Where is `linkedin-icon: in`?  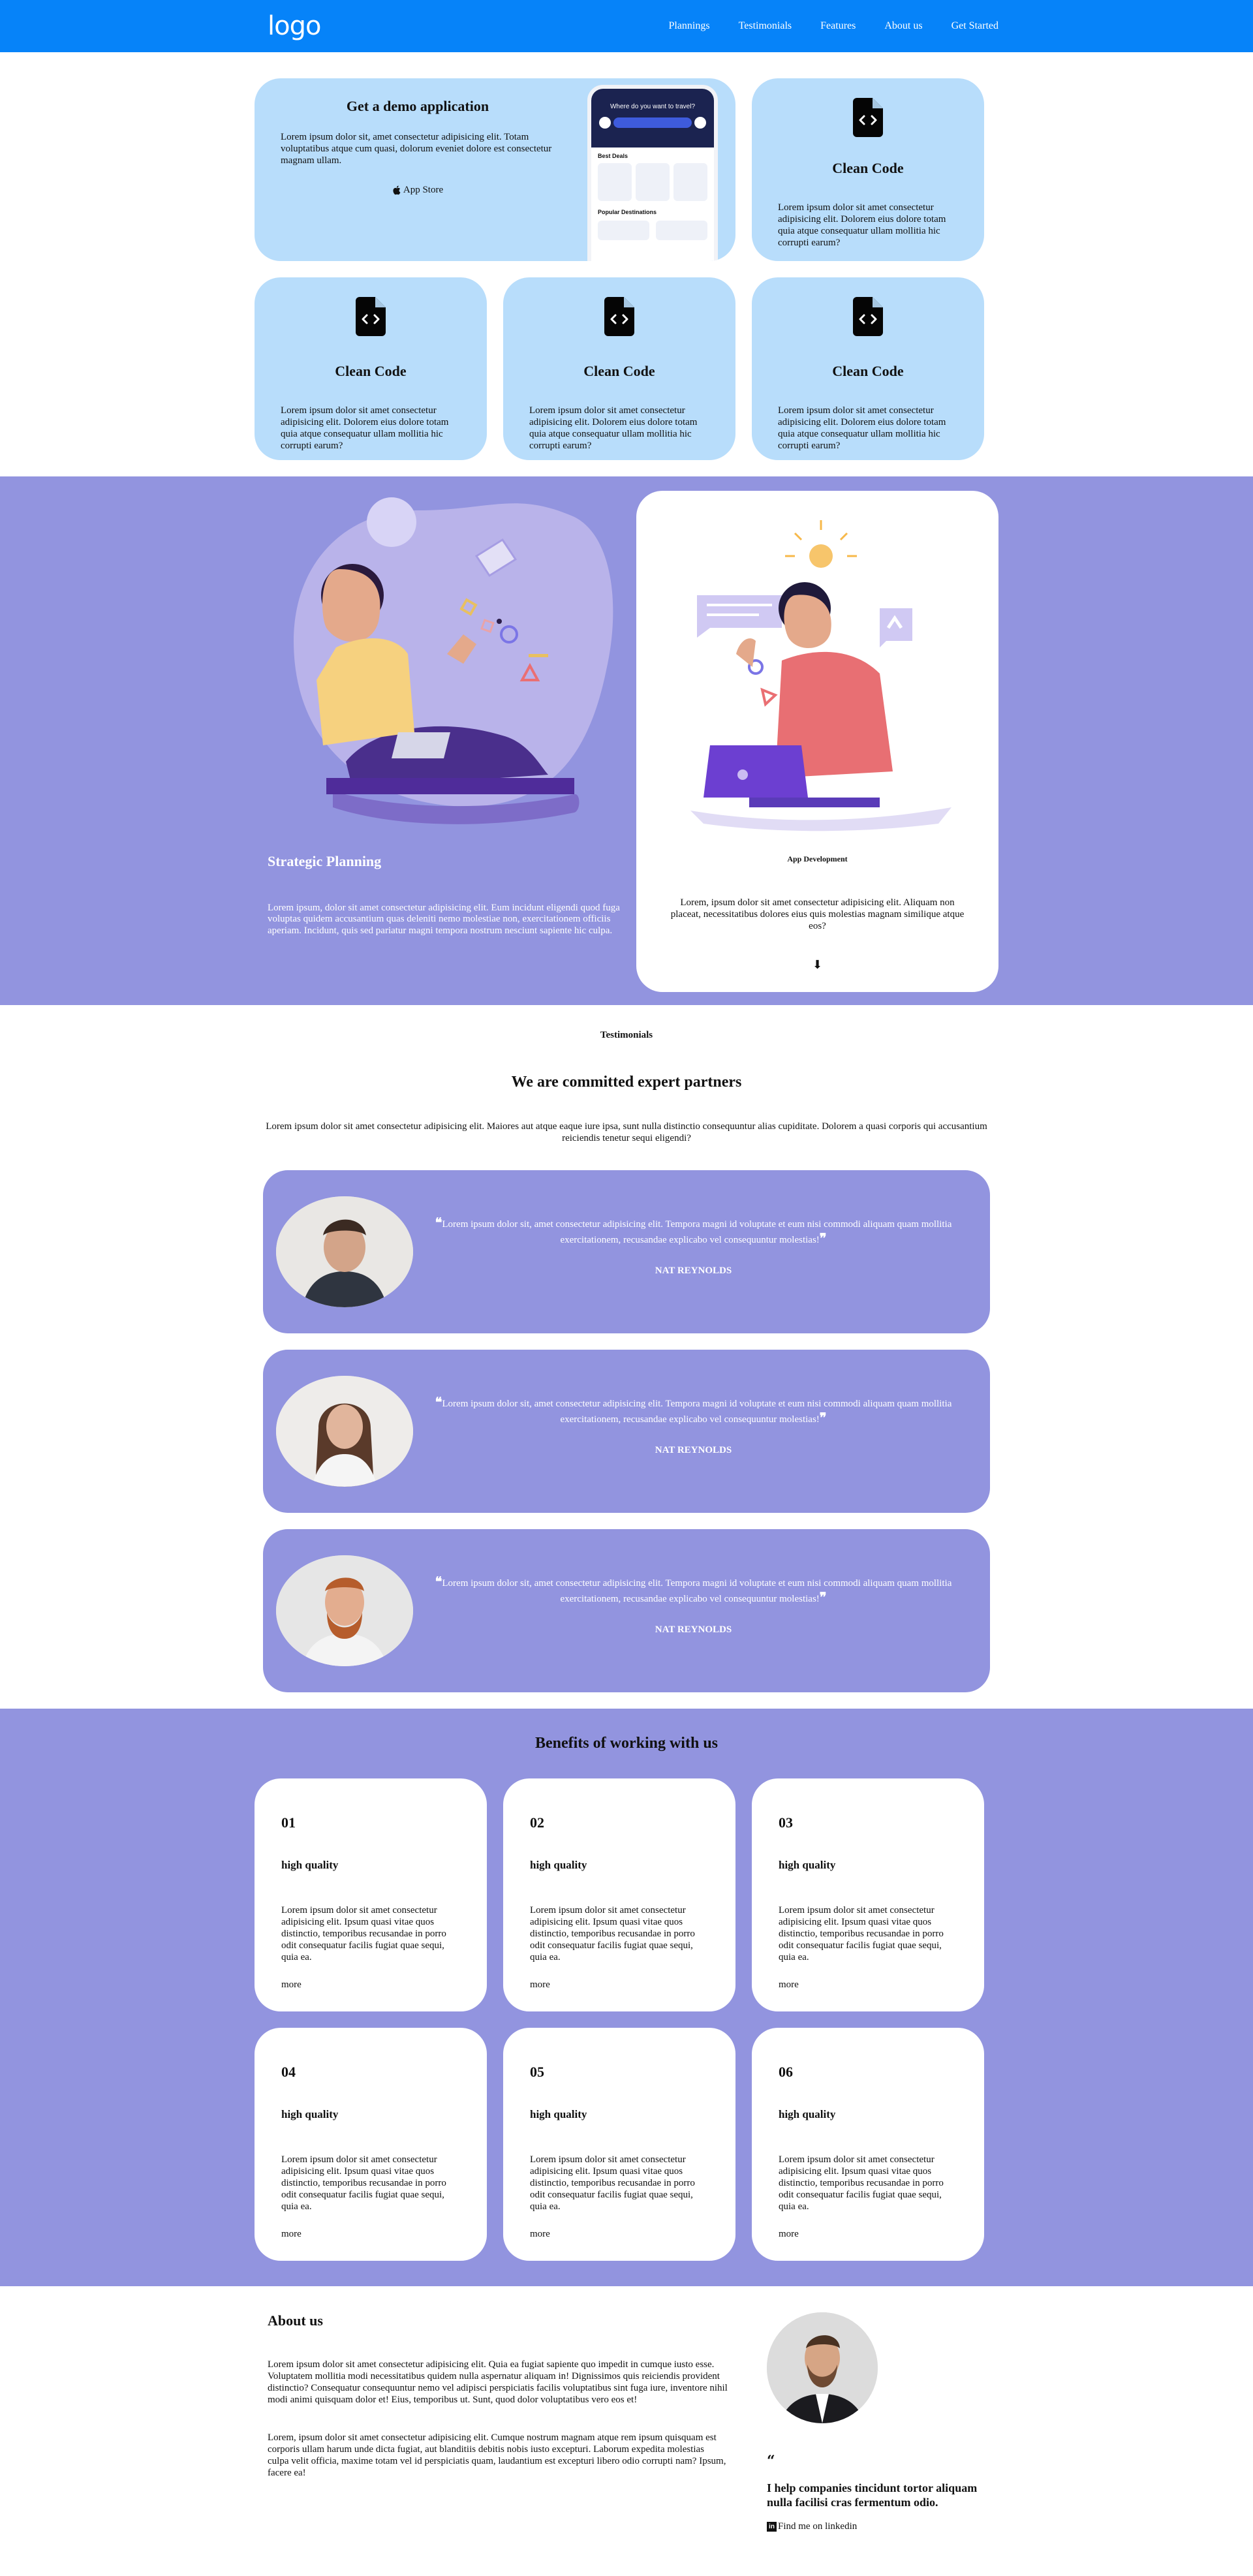 linkedin-icon: in is located at coordinates (772, 2527).